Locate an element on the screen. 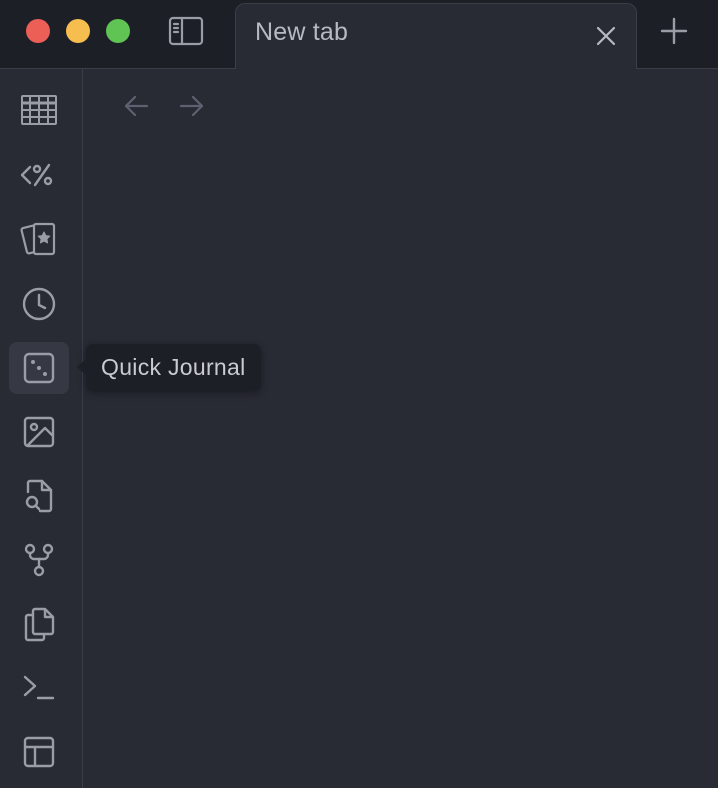 Image resolution: width=718 pixels, height=788 pixels. arrow-left-icon is located at coordinates (136, 106).